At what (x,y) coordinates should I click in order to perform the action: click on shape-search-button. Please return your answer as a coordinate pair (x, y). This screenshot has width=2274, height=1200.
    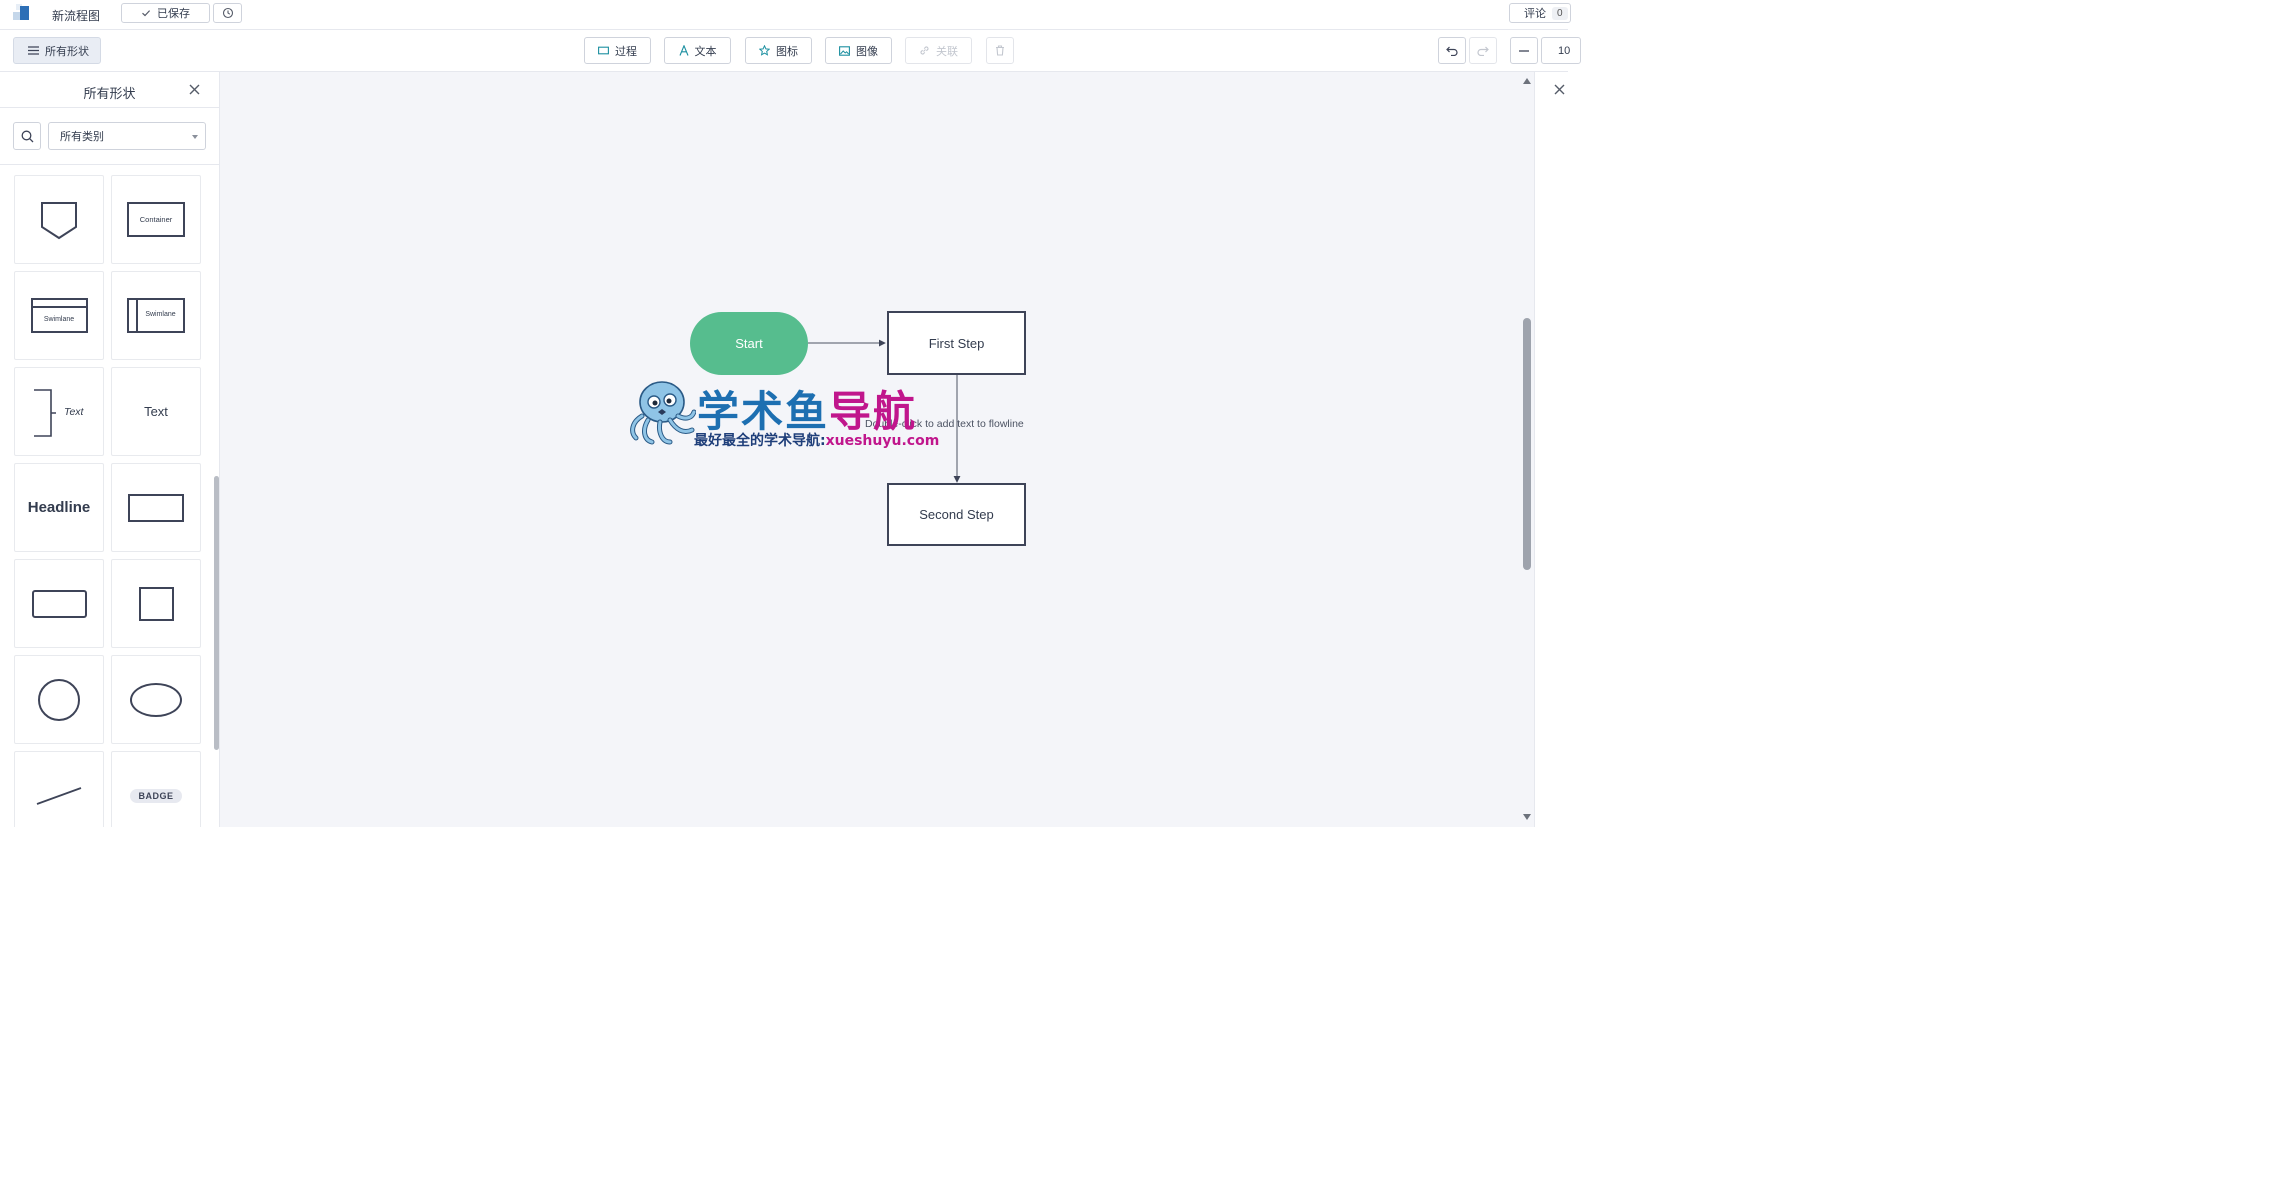
    Looking at the image, I should click on (27, 136).